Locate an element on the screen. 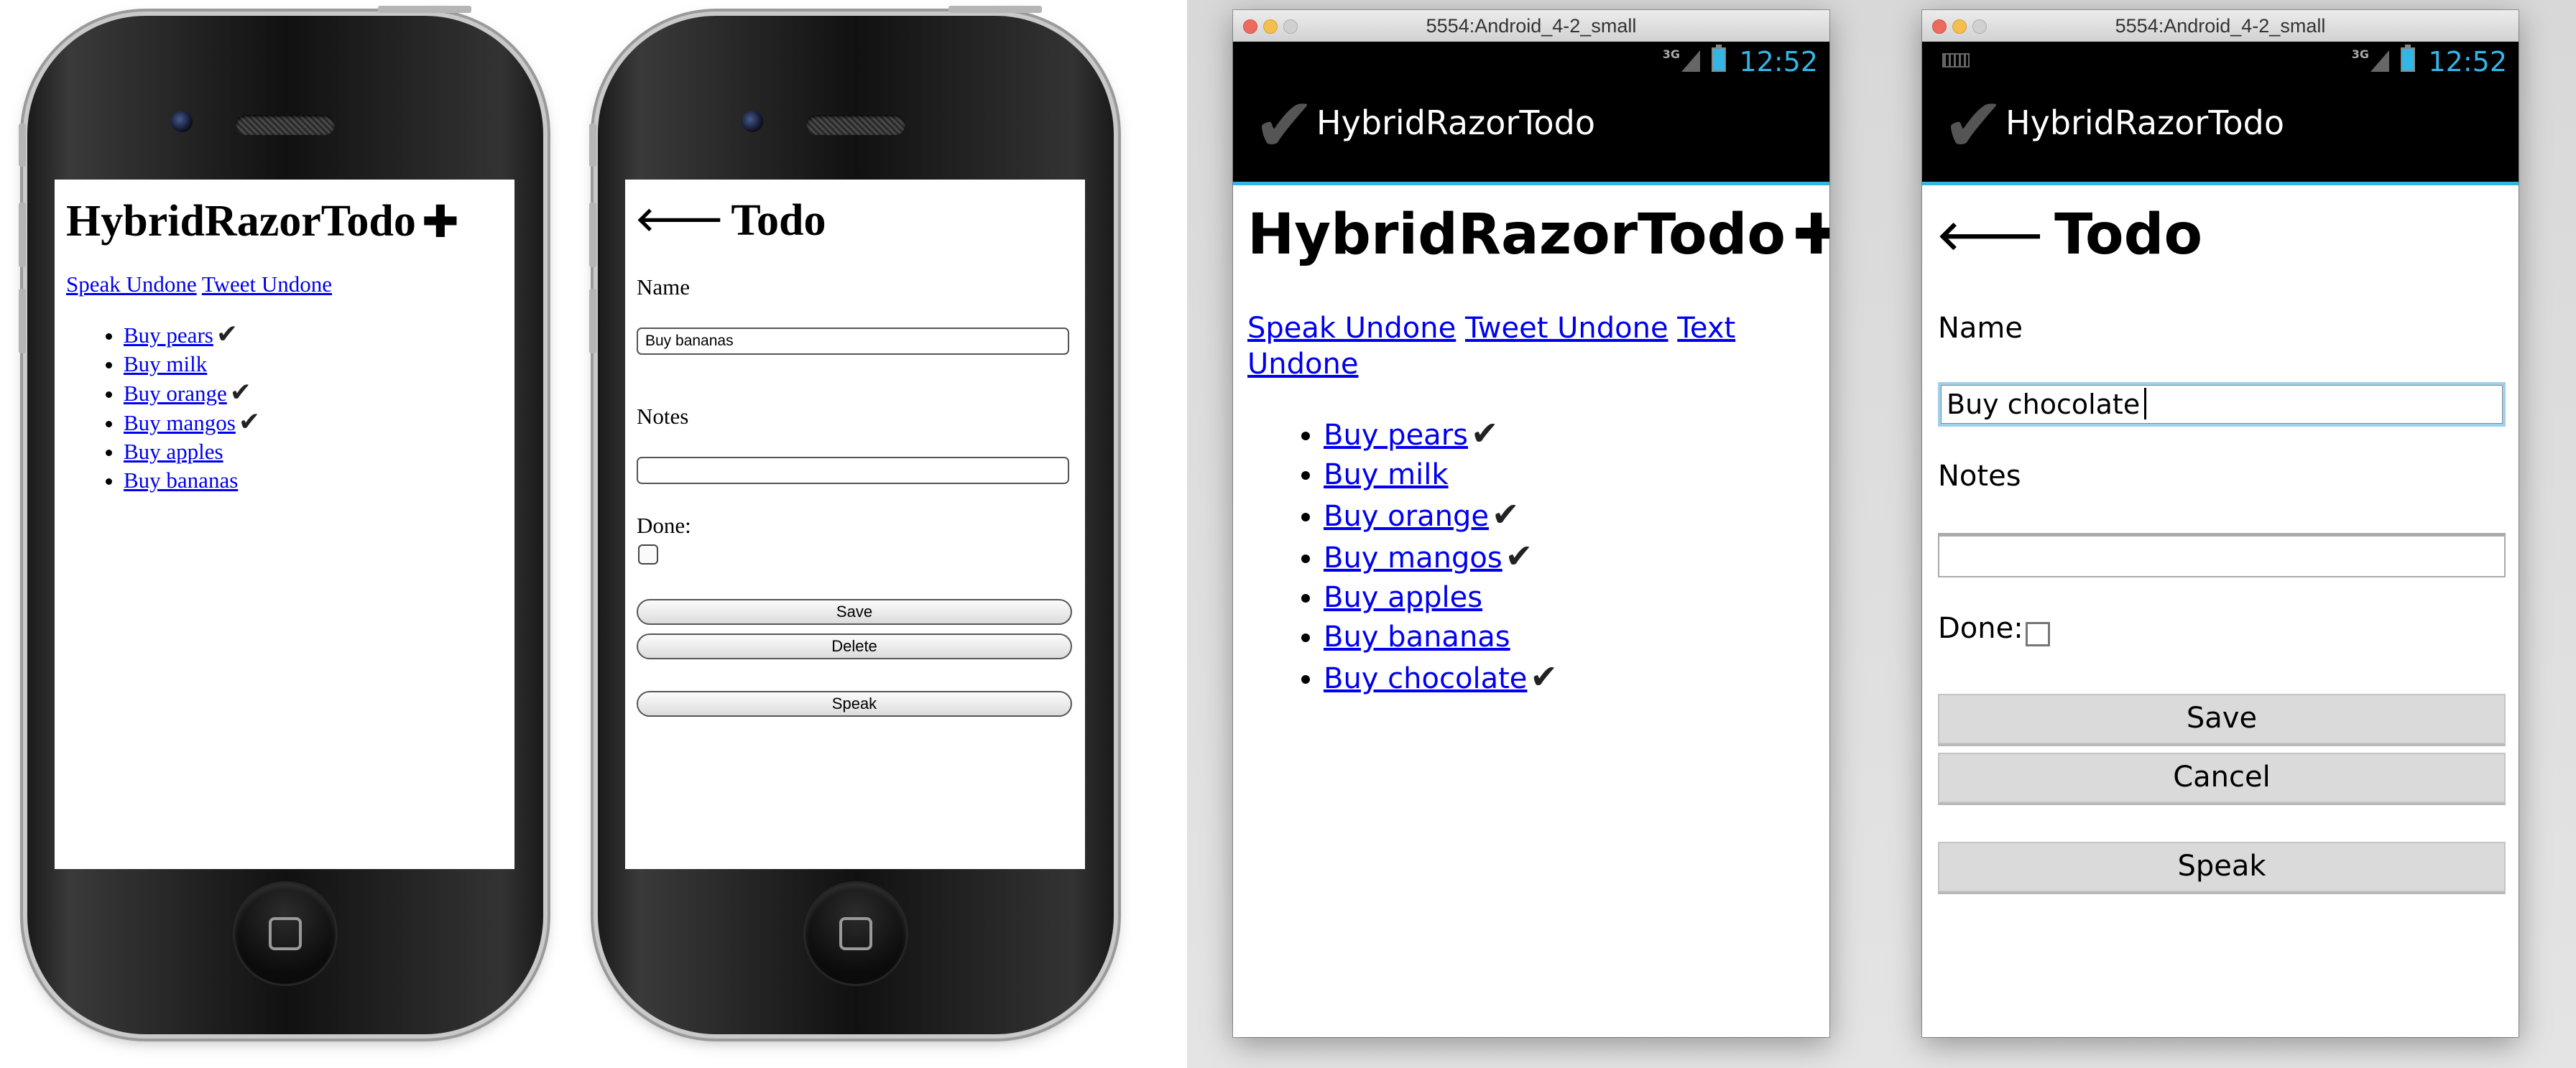  name-field is located at coordinates (853, 341).